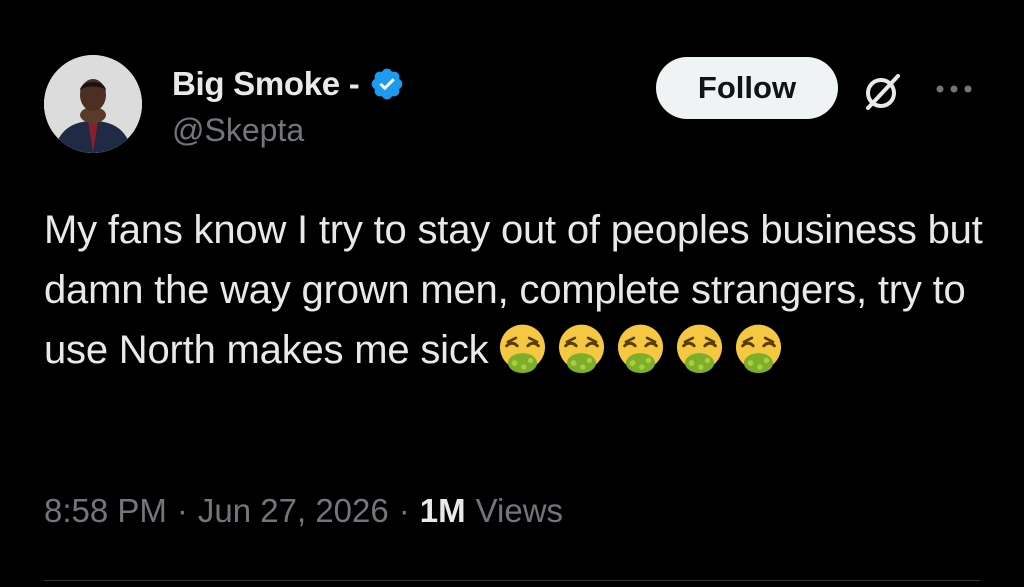  I want to click on more-options-icon, so click(954, 89).